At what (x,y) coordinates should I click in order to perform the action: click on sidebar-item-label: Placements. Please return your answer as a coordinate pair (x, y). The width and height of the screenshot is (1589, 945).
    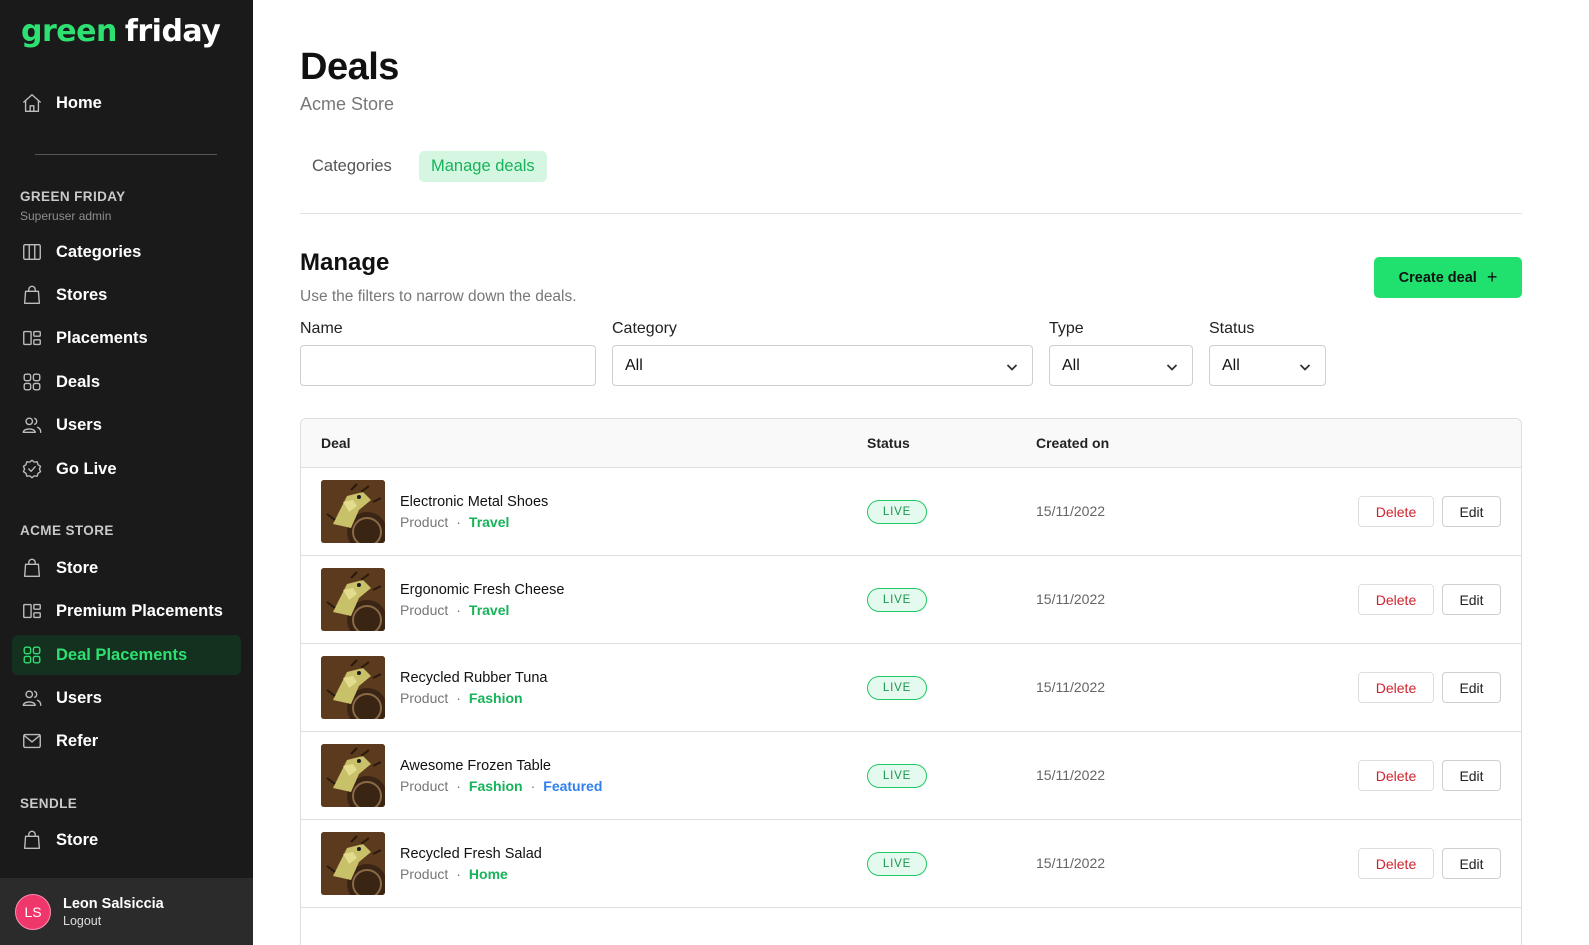
    Looking at the image, I should click on (102, 337).